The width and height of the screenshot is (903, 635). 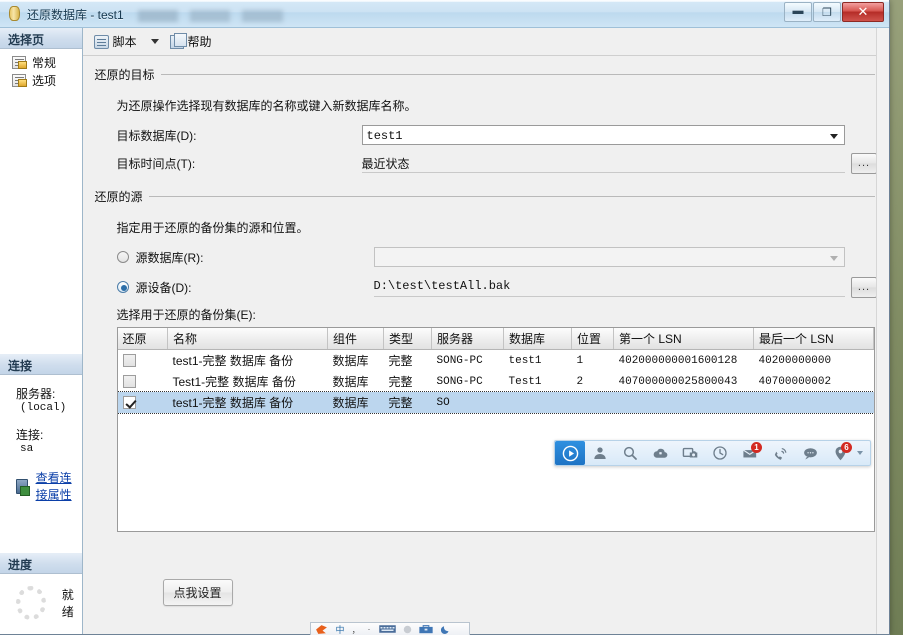 I want to click on ime-language-bar: 中 ， ·, so click(x=390, y=628).